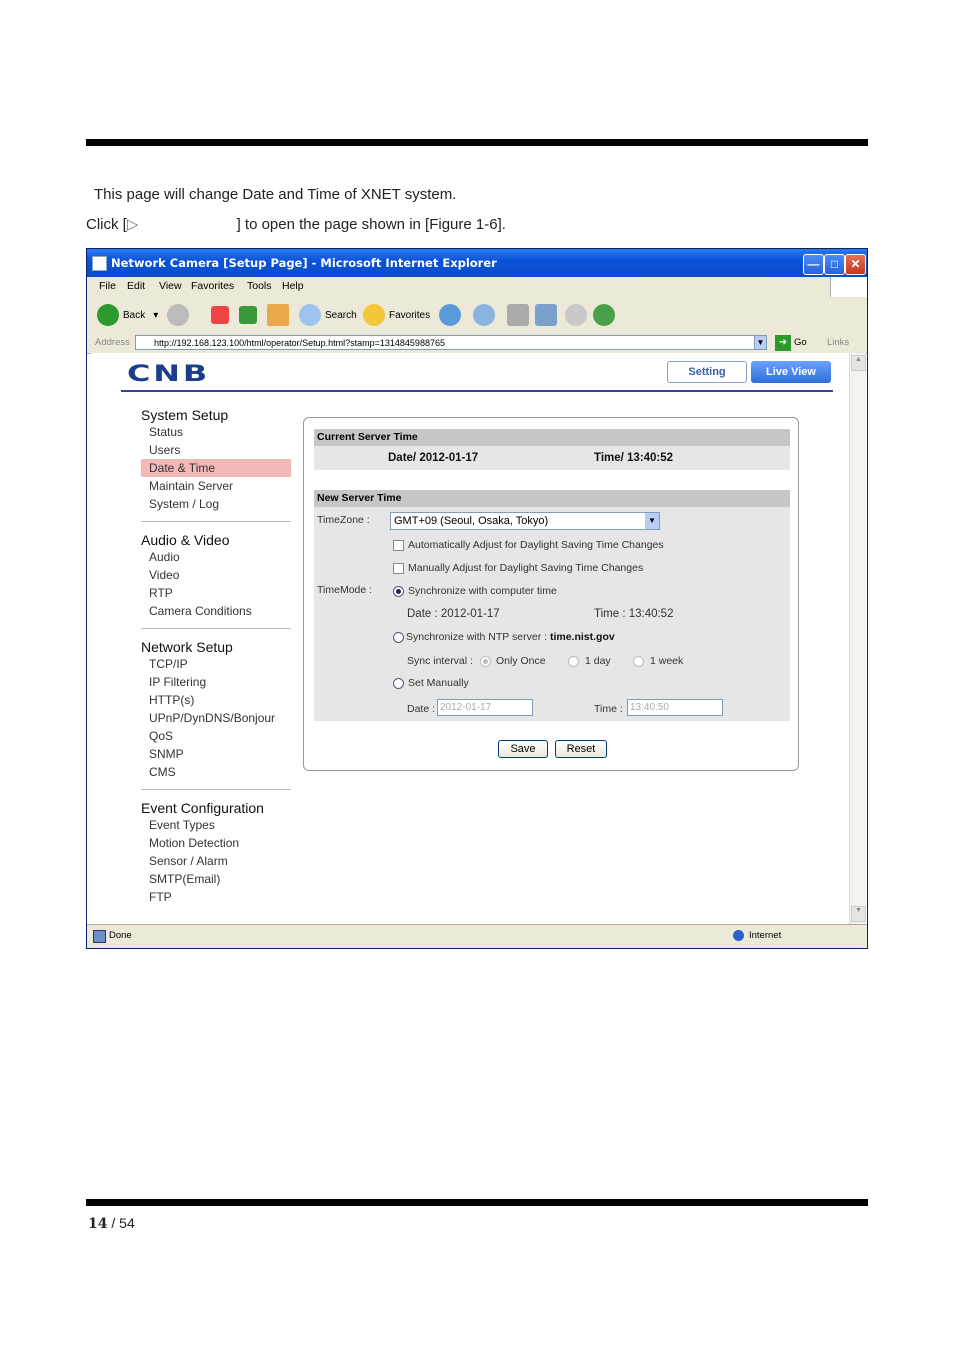 The width and height of the screenshot is (954, 1350). What do you see at coordinates (421, 709) in the screenshot?
I see `manual-date-label: Date :` at bounding box center [421, 709].